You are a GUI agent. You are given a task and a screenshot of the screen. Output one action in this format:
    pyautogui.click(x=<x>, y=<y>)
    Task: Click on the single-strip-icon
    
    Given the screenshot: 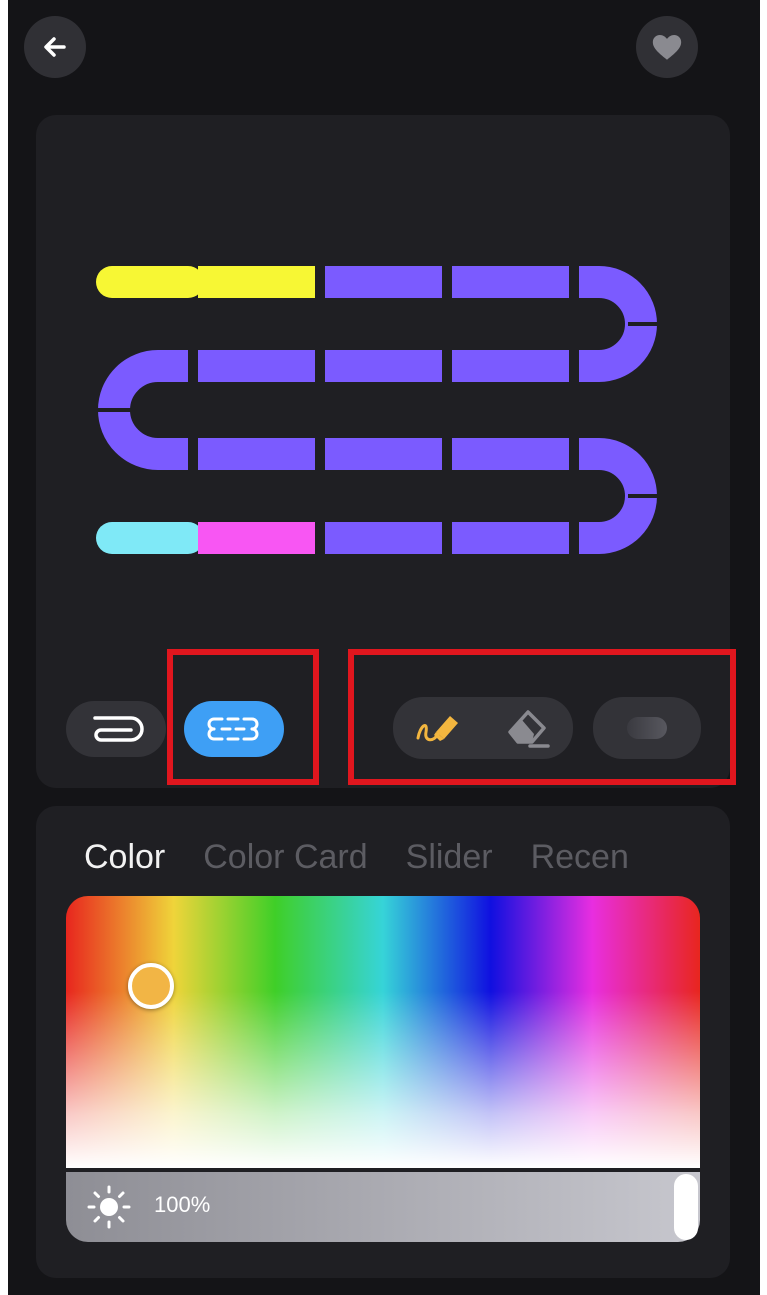 What is the action you would take?
    pyautogui.click(x=118, y=729)
    